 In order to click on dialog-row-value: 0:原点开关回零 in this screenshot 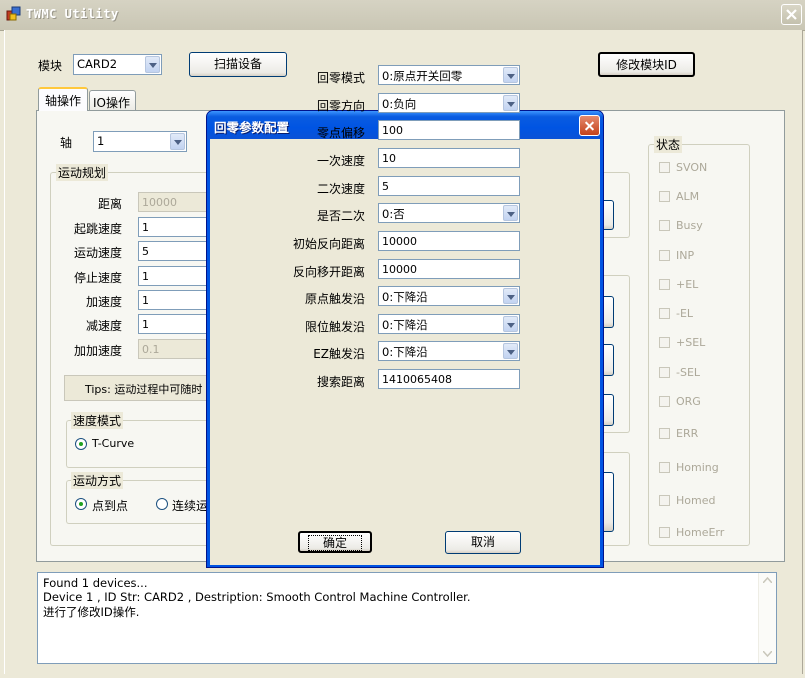, I will do `click(422, 76)`.